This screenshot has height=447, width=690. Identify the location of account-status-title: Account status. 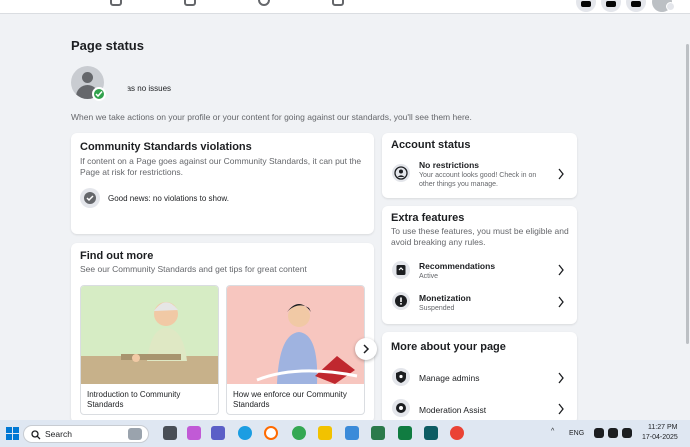
(431, 145).